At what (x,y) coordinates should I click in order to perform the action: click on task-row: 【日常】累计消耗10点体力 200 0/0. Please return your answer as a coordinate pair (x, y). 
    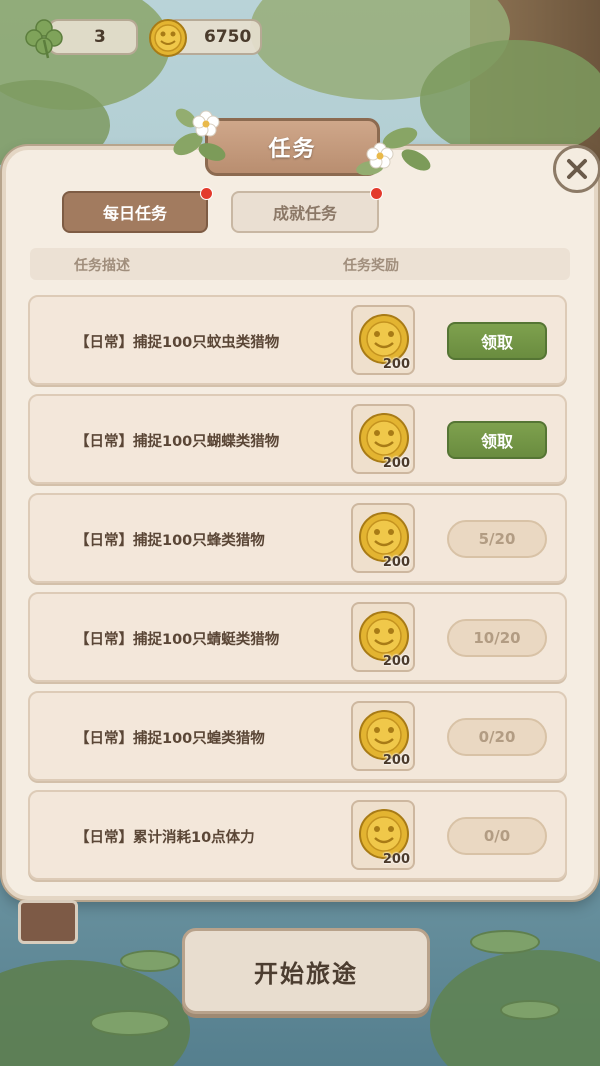
    Looking at the image, I should click on (297, 835).